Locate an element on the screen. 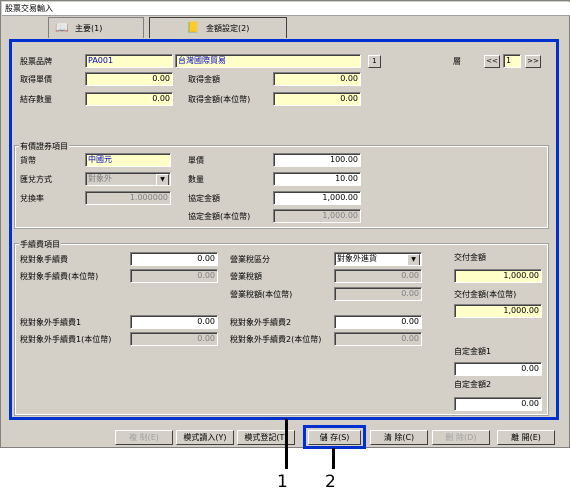 This screenshot has width=570, height=497. stock-name-field: 台灣國際貿易 is located at coordinates (268, 61).